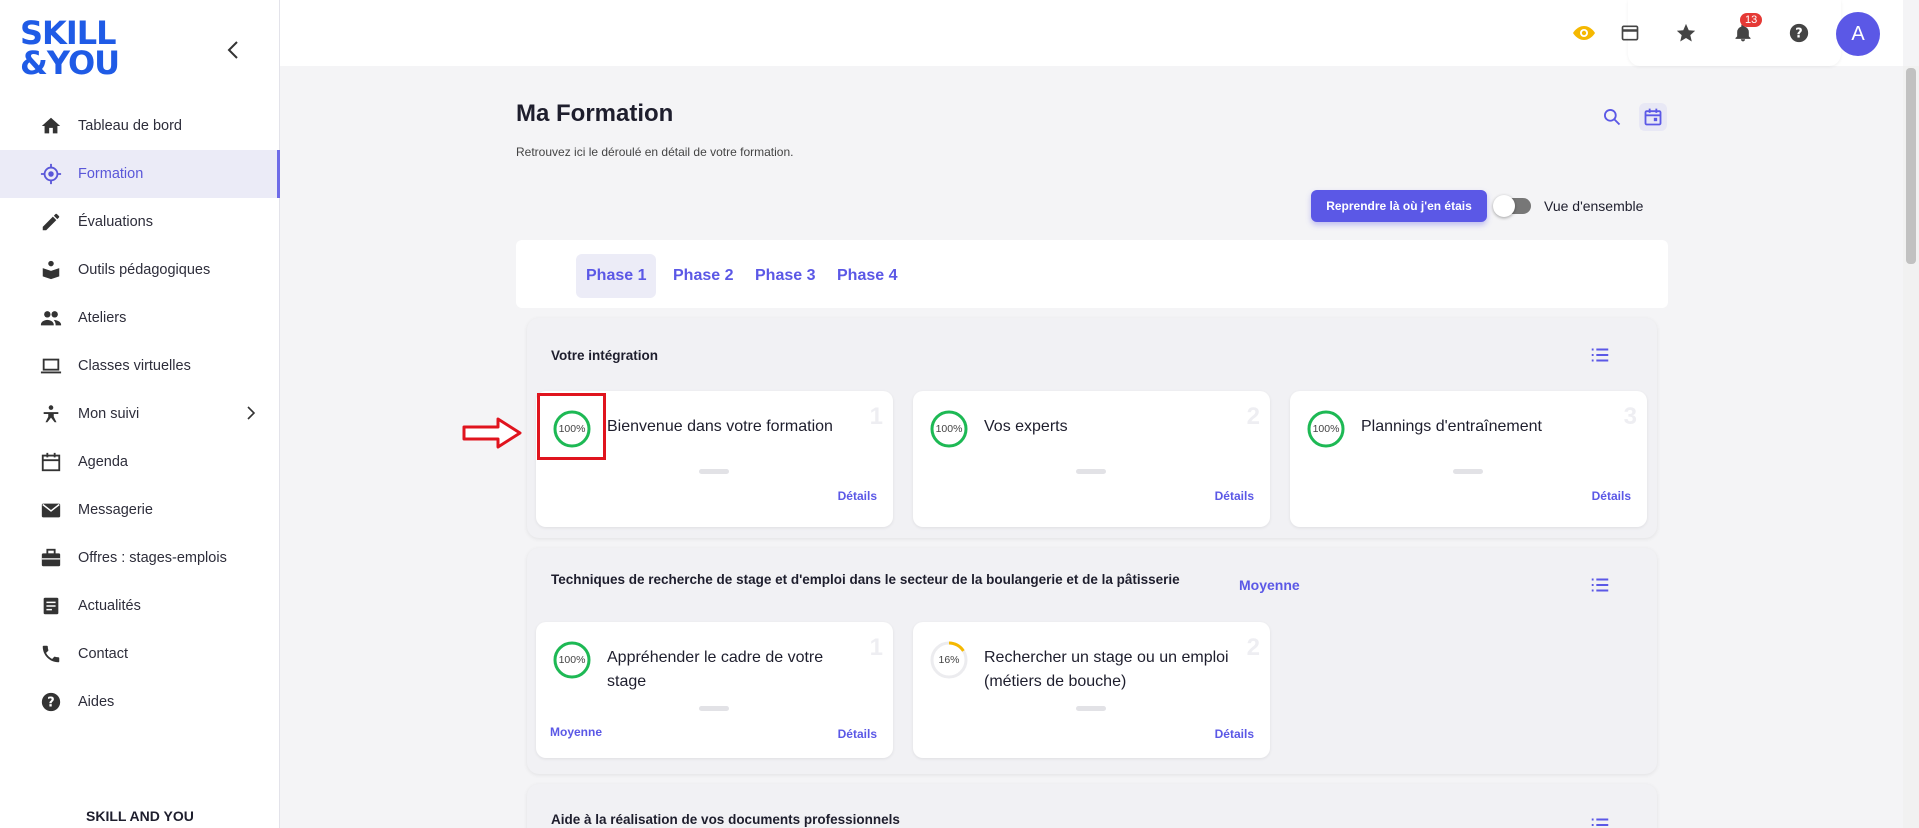 The height and width of the screenshot is (828, 1919). What do you see at coordinates (51, 222) in the screenshot?
I see `pencil-icon` at bounding box center [51, 222].